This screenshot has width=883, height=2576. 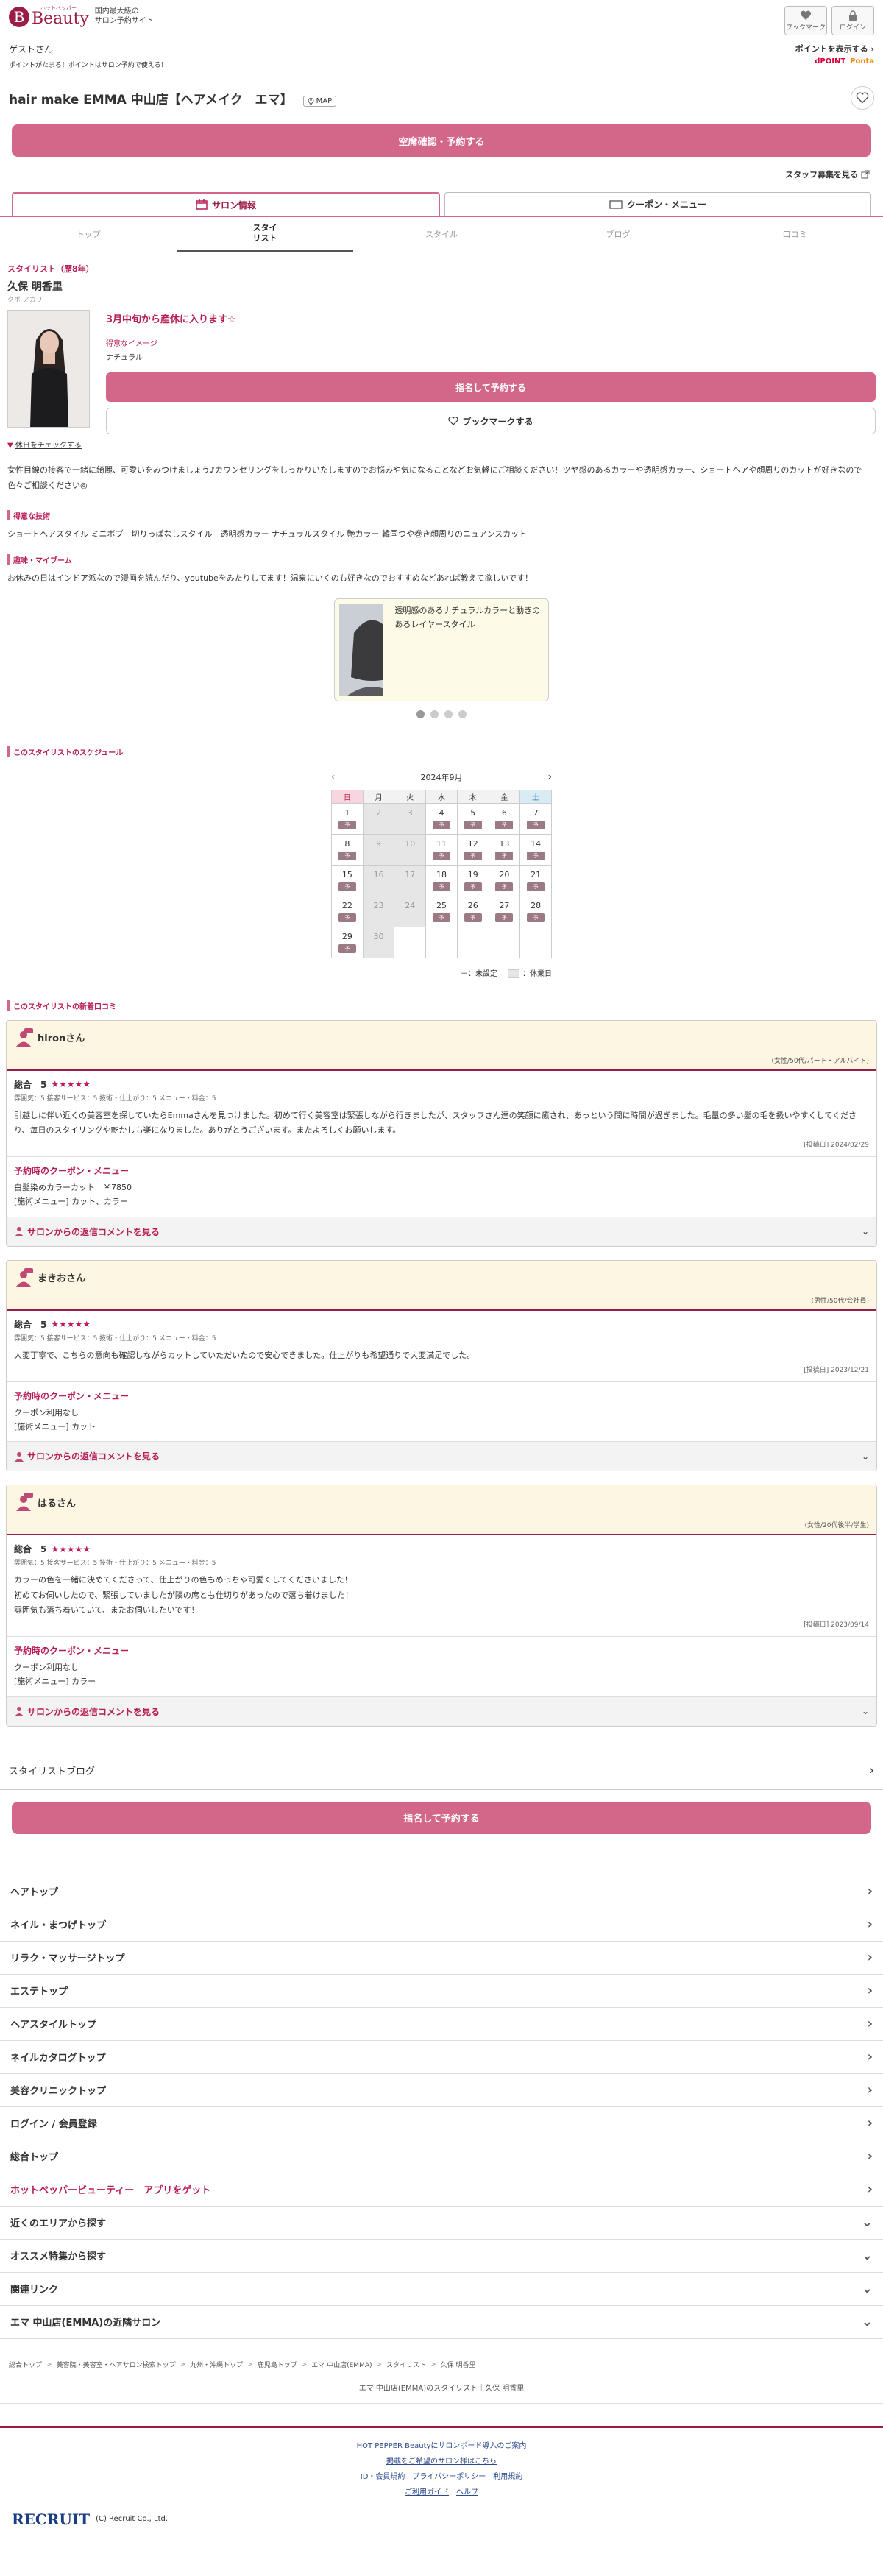 I want to click on bottom-nominate-button: 指名して予約する, so click(x=441, y=1817).